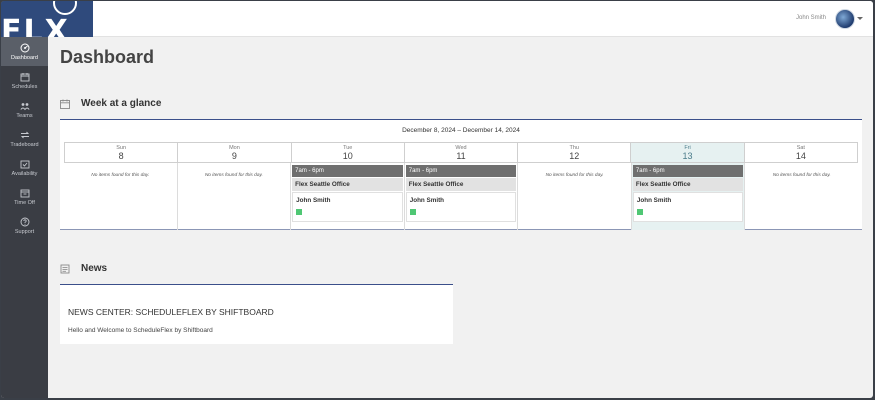 The image size is (875, 400). I want to click on sidebar-item-support: Support, so click(24, 225).